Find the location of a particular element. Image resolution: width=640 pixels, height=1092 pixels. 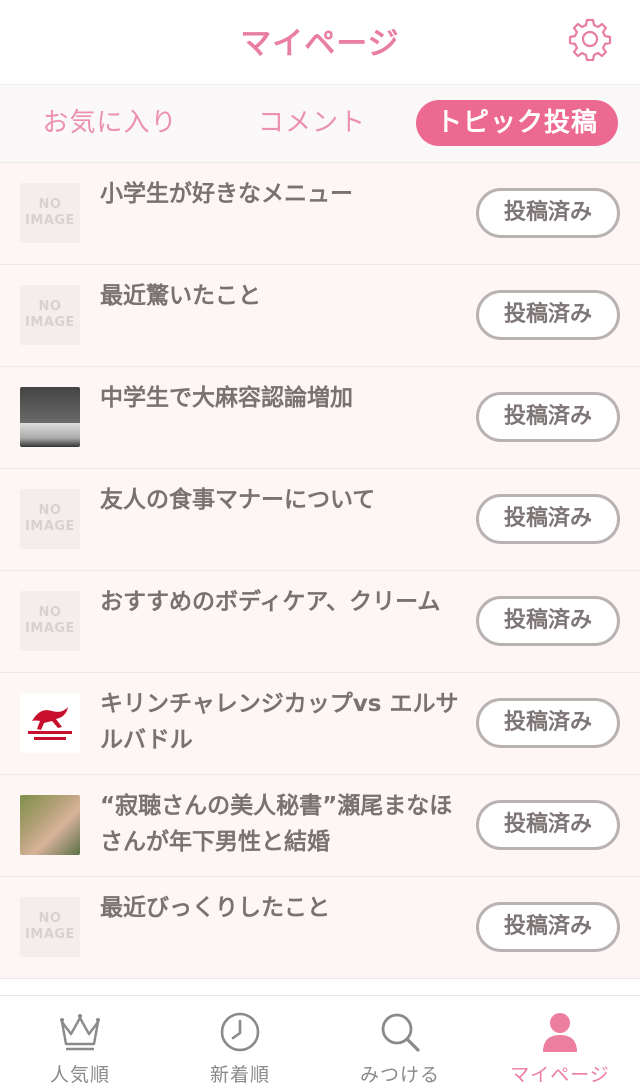

list-item: NO IMAGE おすすめのボディケア、クリーム 投稿済み is located at coordinates (320, 622).